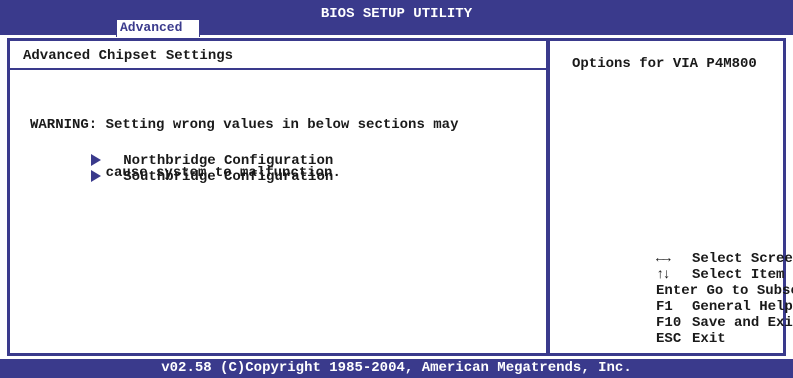 This screenshot has width=793, height=378. Describe the element at coordinates (742, 259) in the screenshot. I see `key-action: Select Screen` at that location.